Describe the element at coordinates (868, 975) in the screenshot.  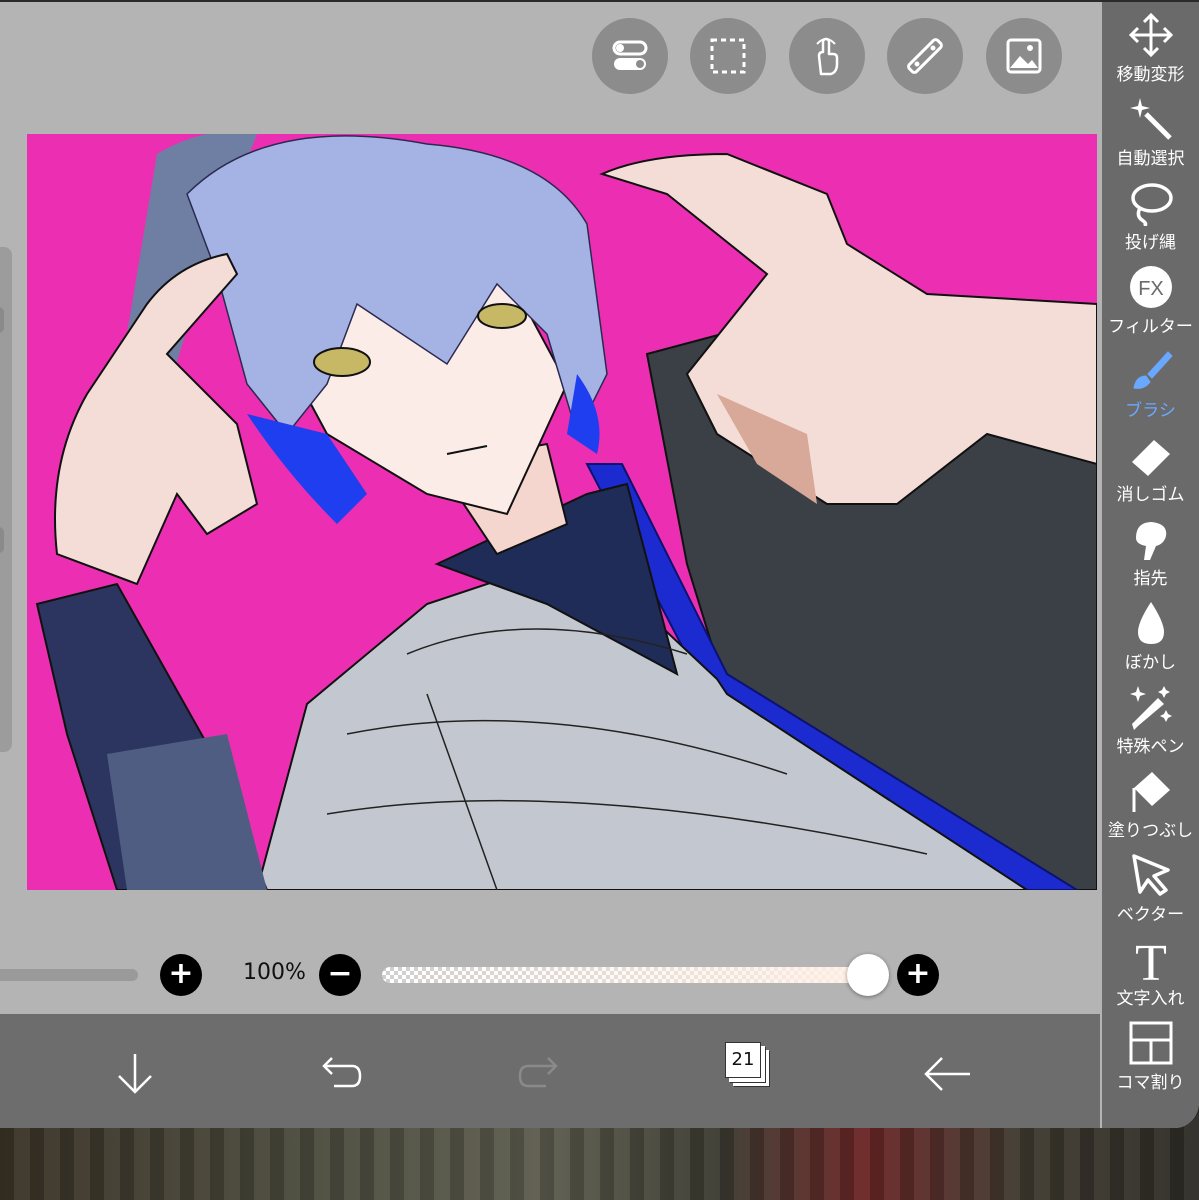
I see `opacity-slider-knob` at that location.